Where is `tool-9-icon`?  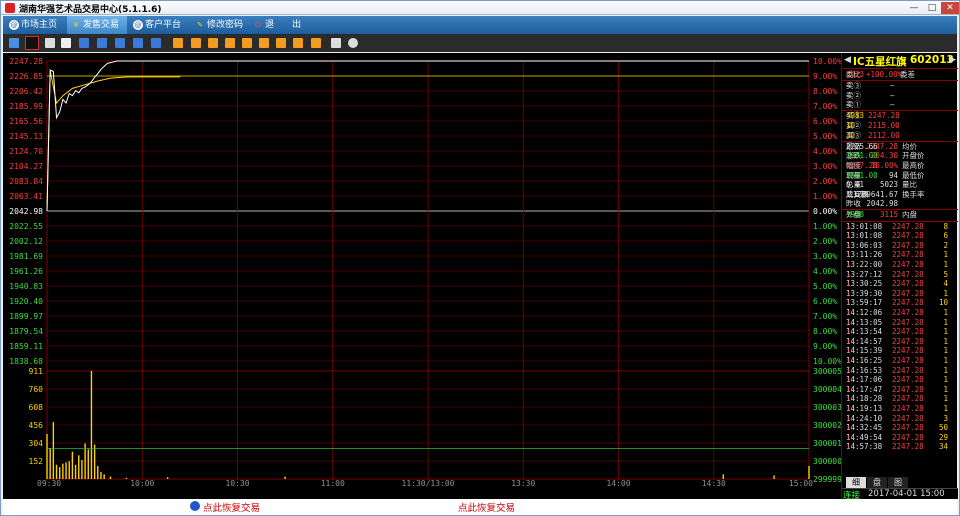 tool-9-icon is located at coordinates (316, 43).